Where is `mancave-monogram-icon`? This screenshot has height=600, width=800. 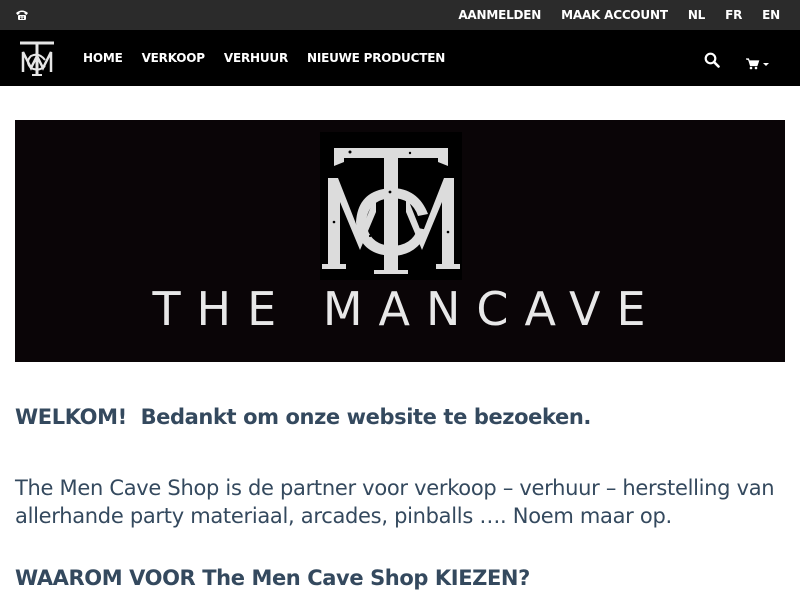 mancave-monogram-icon is located at coordinates (37, 58).